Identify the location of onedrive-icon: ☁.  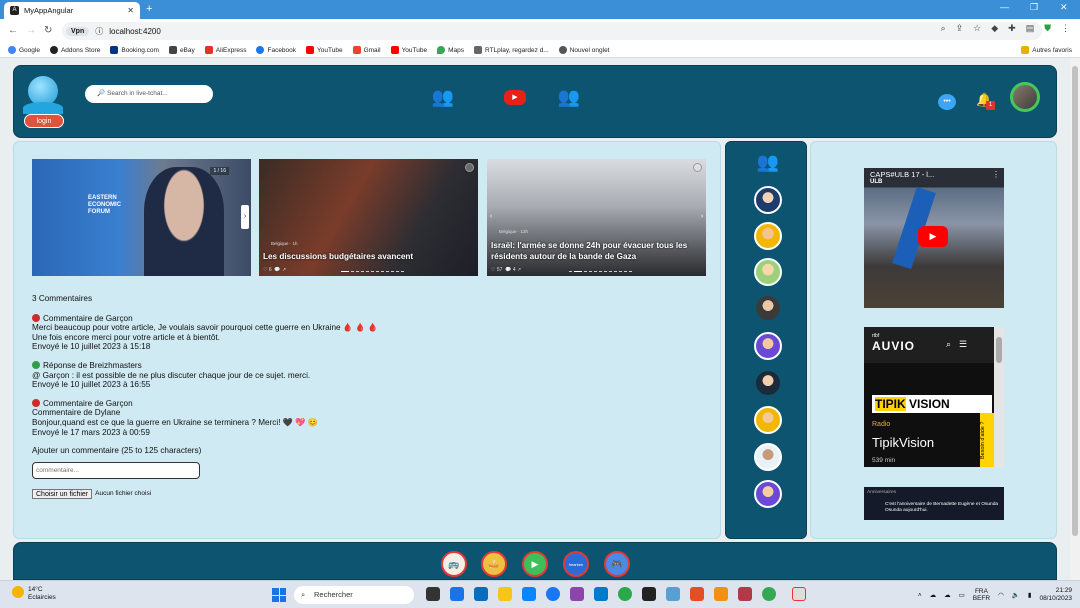
(947, 595).